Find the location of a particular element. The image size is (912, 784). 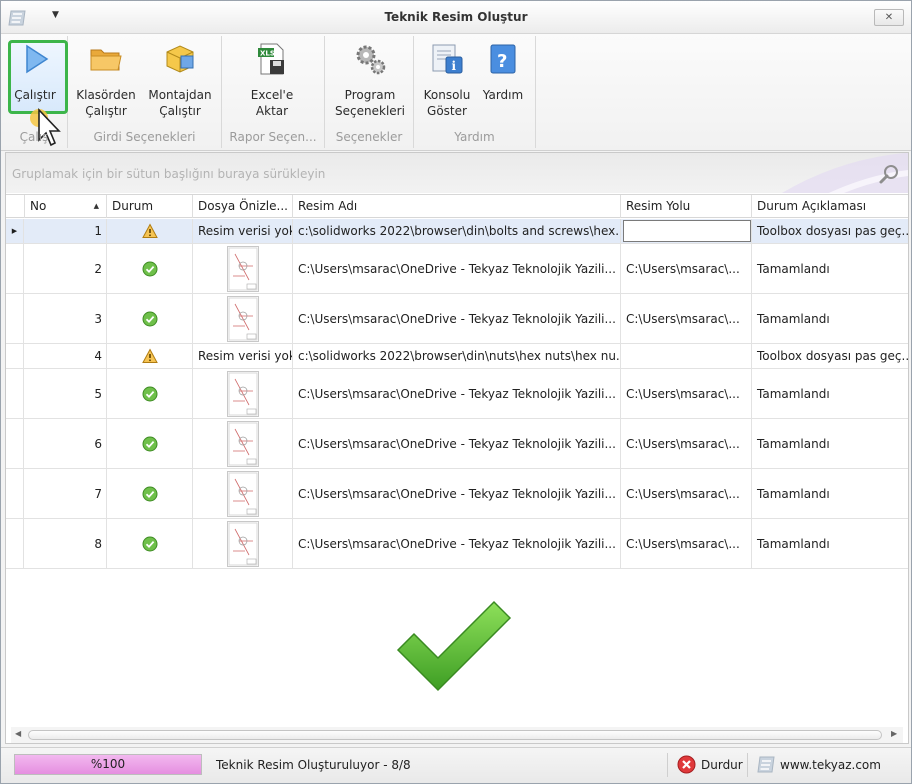

ribbon-group-label: Yardım is located at coordinates (474, 137).